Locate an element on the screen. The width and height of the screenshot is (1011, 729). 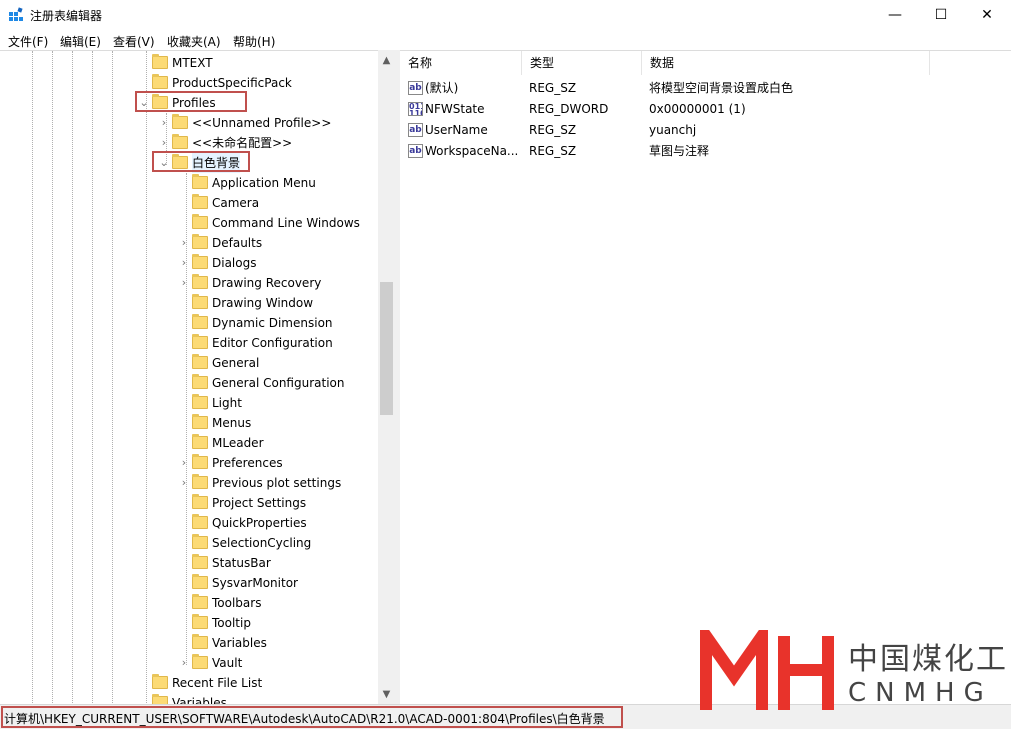
value-row: ab (默认) REG_SZ 将模型空间背景设置成白色 is located at coordinates (705, 88).